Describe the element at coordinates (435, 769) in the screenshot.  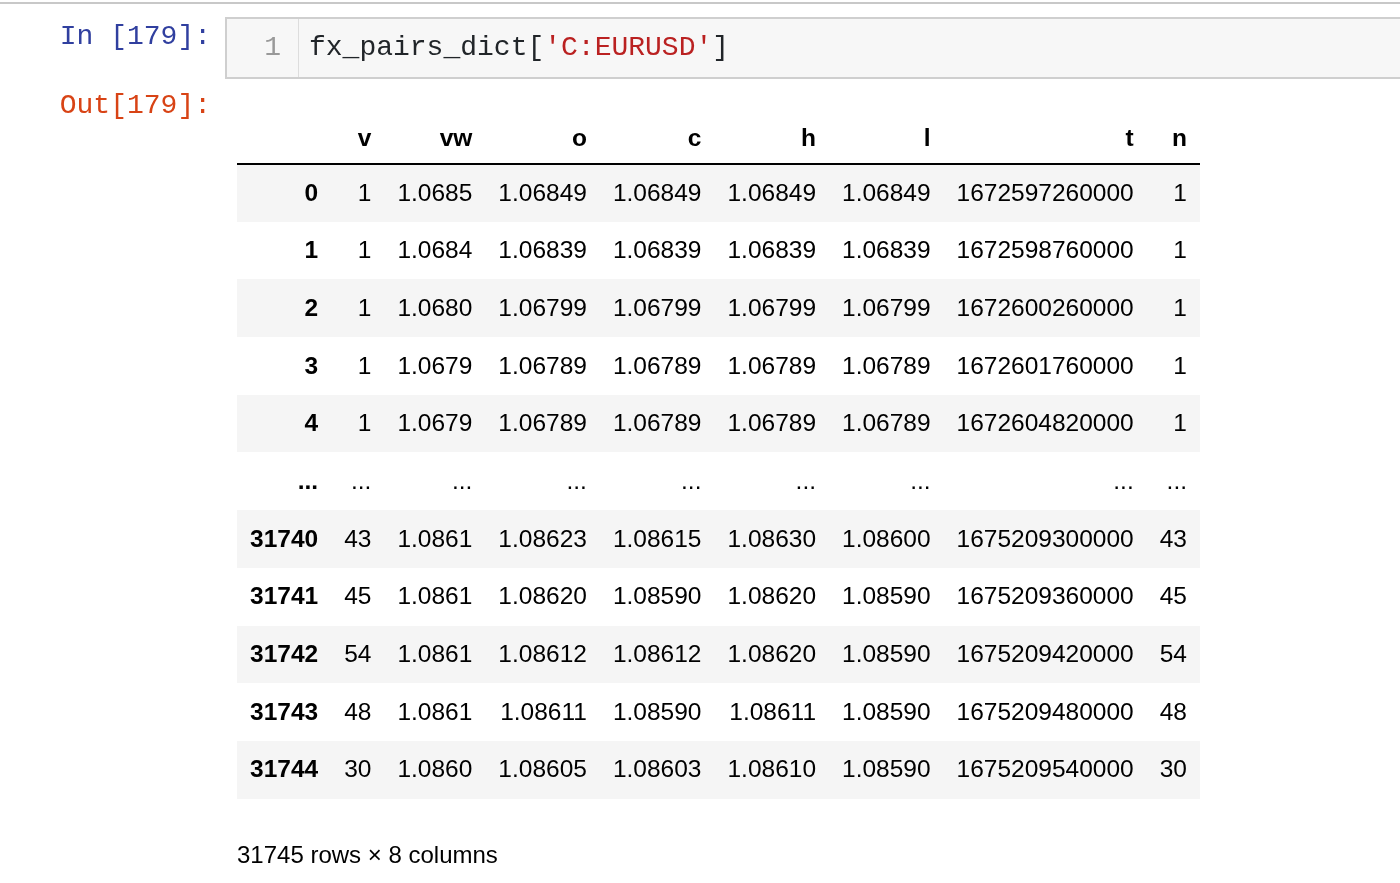
I see `table-cell: 1.0860` at that location.